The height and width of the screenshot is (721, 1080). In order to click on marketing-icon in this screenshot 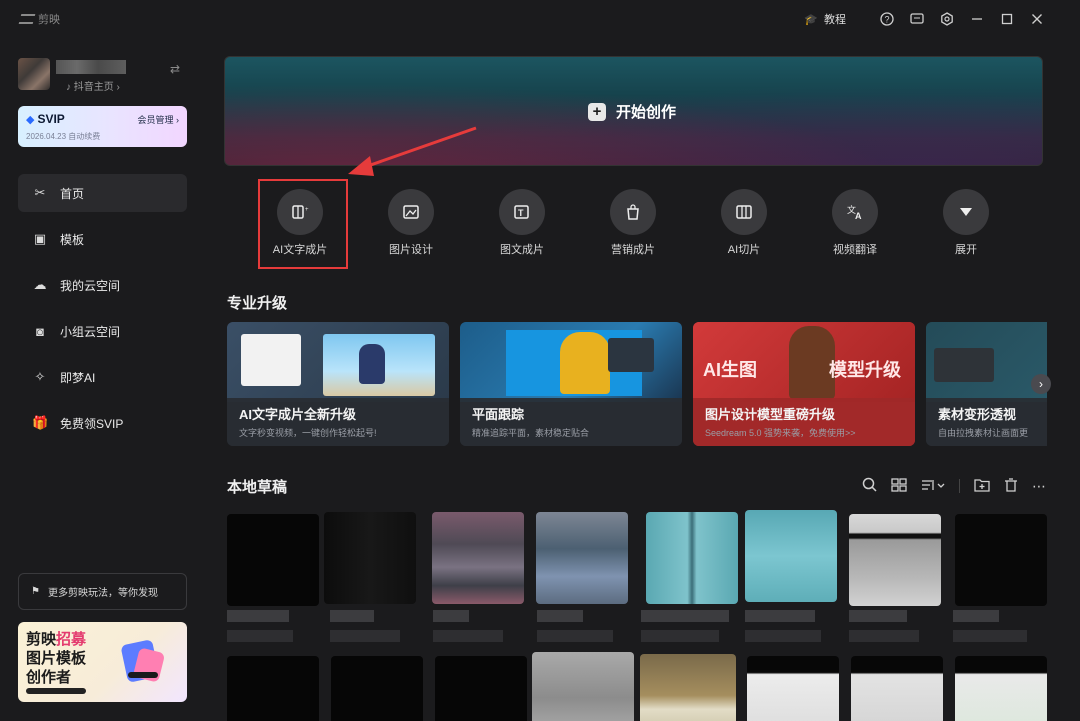, I will do `click(633, 212)`.